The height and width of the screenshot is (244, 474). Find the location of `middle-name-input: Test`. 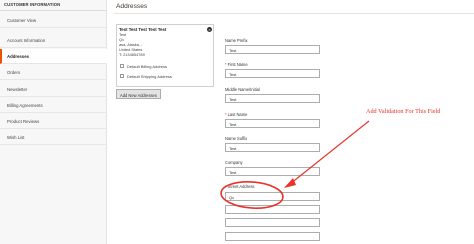

middle-name-input: Test is located at coordinates (272, 98).